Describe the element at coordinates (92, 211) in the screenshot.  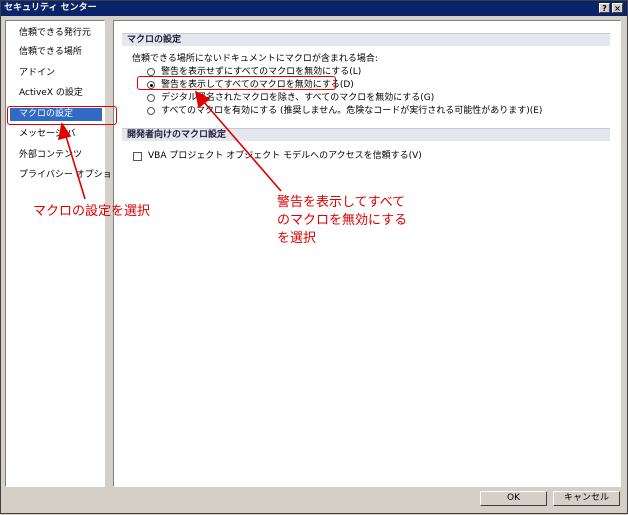
I see `annotation-select-macro-settings: マクロの設定を選択` at that location.